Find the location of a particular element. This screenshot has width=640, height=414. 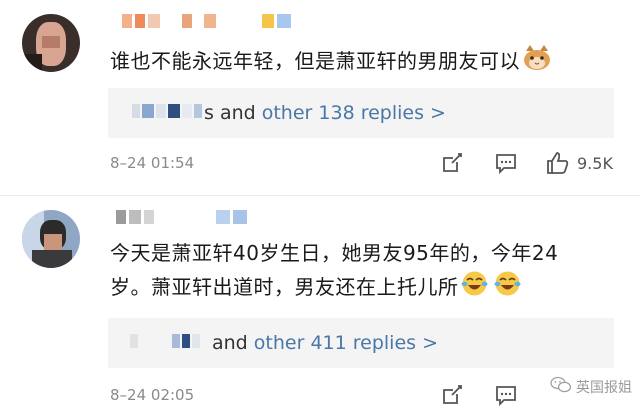

replies-preview: and other 411 replies > is located at coordinates (361, 343).